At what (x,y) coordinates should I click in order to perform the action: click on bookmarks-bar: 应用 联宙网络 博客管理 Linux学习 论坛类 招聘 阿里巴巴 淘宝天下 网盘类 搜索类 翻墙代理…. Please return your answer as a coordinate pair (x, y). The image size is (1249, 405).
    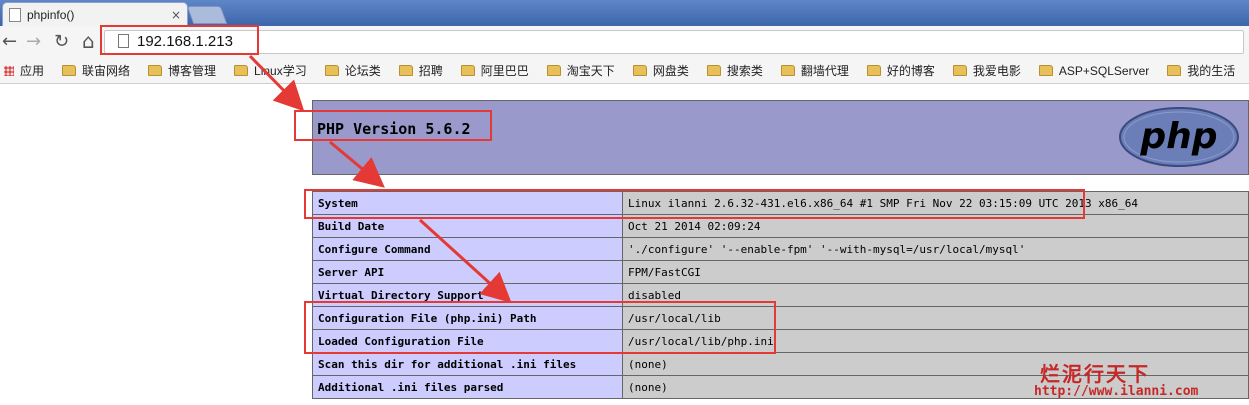
    Looking at the image, I should click on (624, 71).